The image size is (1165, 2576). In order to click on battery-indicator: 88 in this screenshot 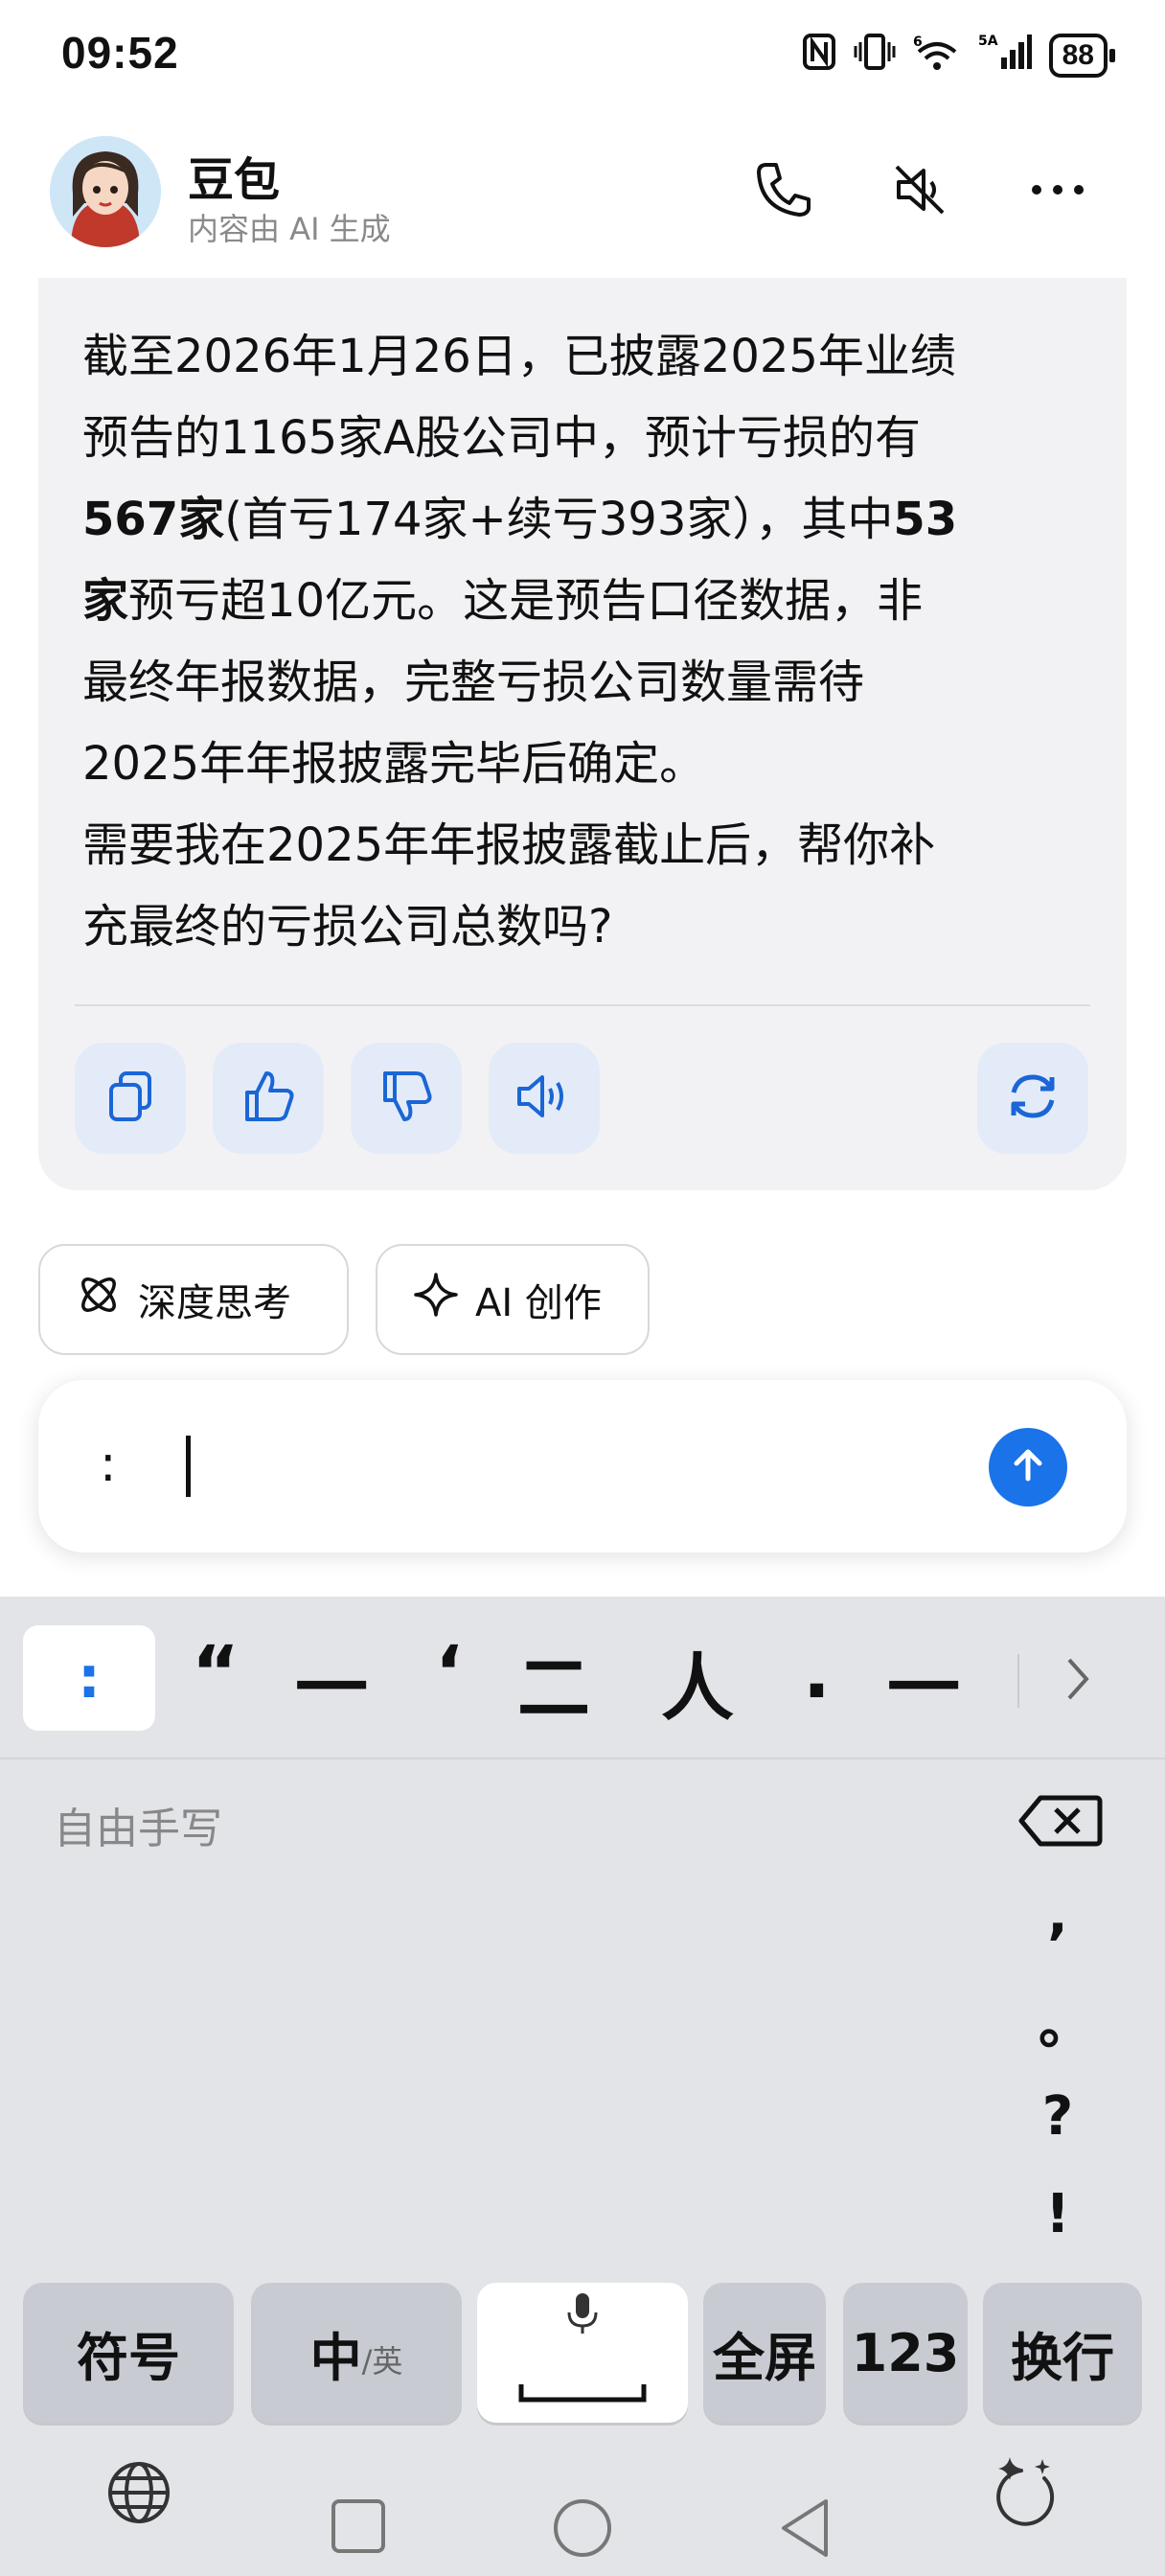, I will do `click(1082, 55)`.